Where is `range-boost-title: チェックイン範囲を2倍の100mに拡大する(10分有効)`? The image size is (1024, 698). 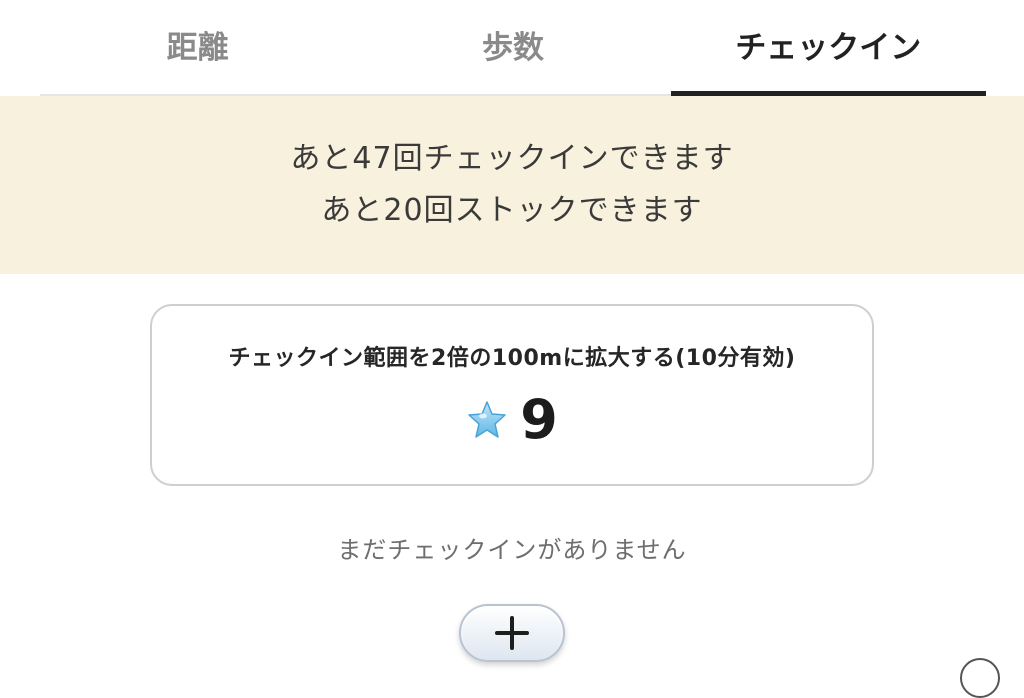
range-boost-title: チェックイン範囲を2倍の100mに拡大する(10分有効) is located at coordinates (512, 358).